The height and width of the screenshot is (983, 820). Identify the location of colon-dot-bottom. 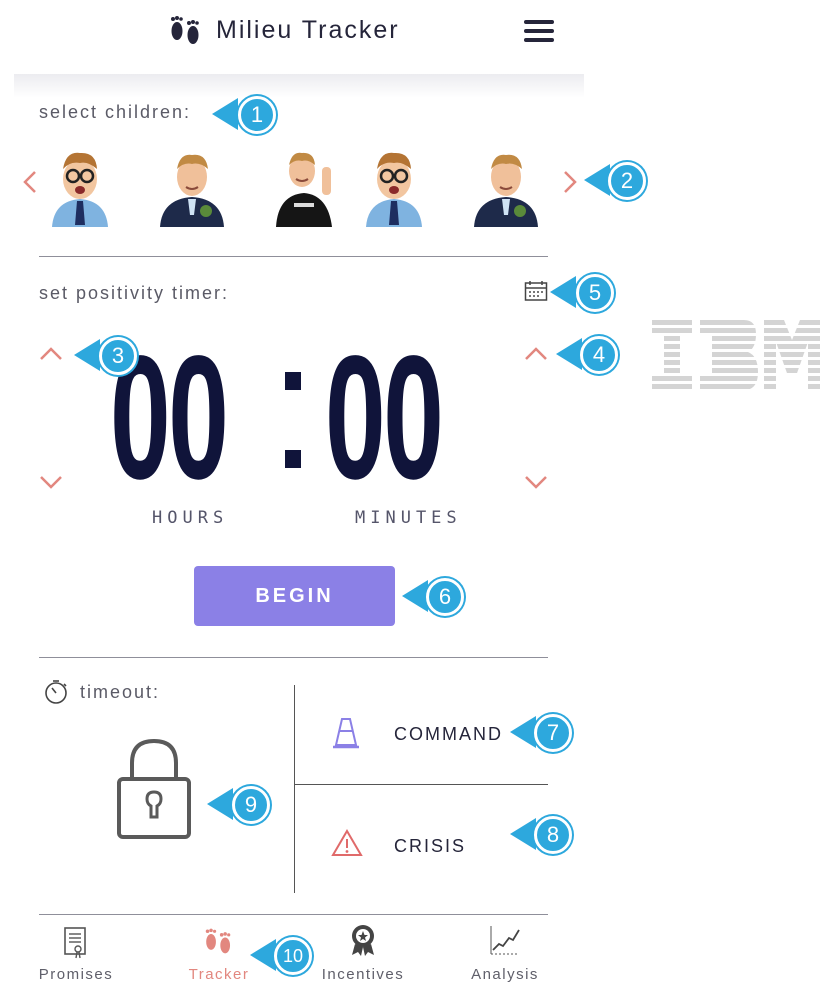
(293, 459).